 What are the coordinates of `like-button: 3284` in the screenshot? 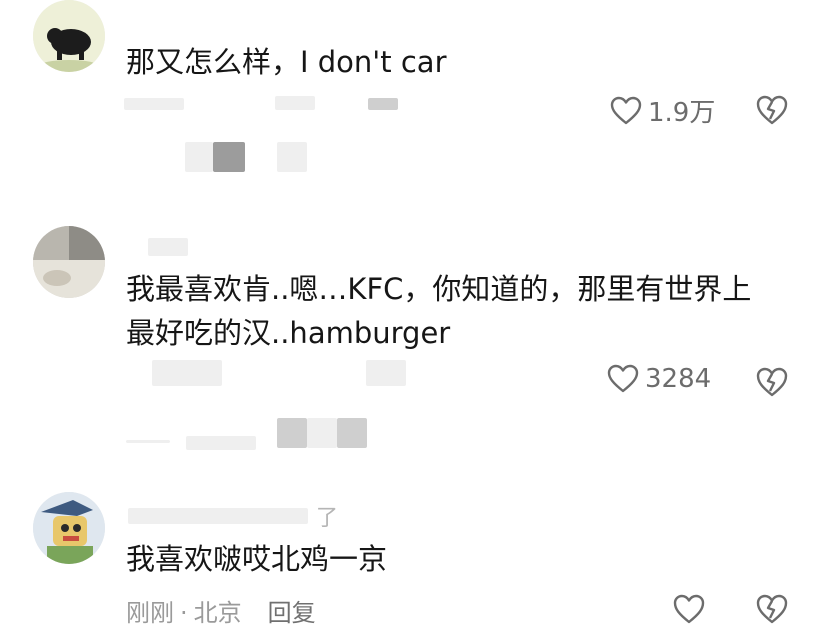 It's located at (659, 379).